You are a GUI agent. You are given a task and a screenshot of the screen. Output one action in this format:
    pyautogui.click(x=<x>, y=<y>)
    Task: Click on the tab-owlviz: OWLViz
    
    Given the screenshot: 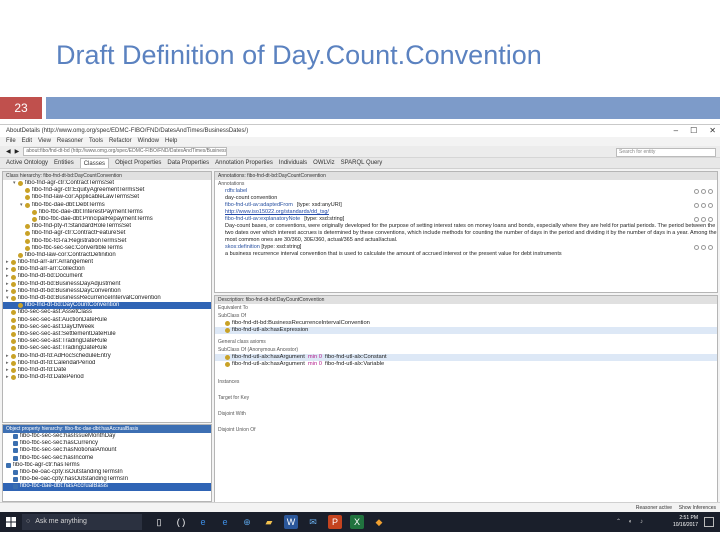 What is the action you would take?
    pyautogui.click(x=323, y=163)
    